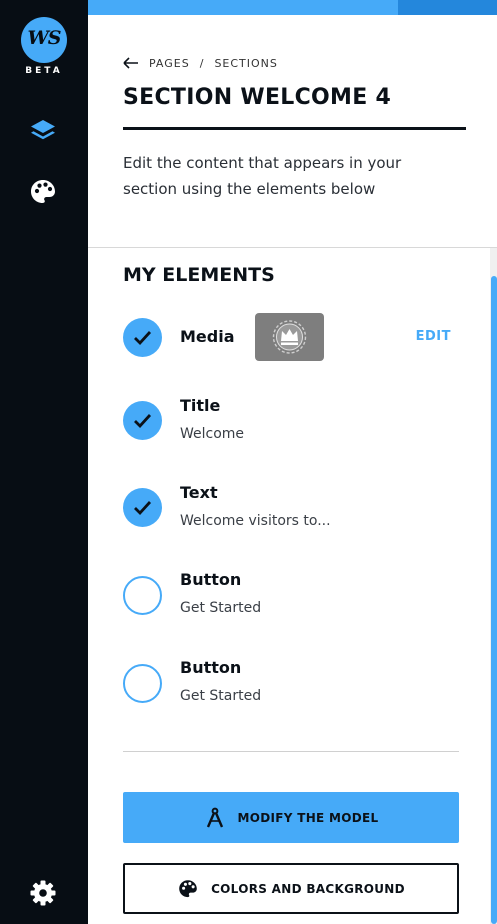  I want to click on elements-heading: MY ELEMENTS, so click(199, 275).